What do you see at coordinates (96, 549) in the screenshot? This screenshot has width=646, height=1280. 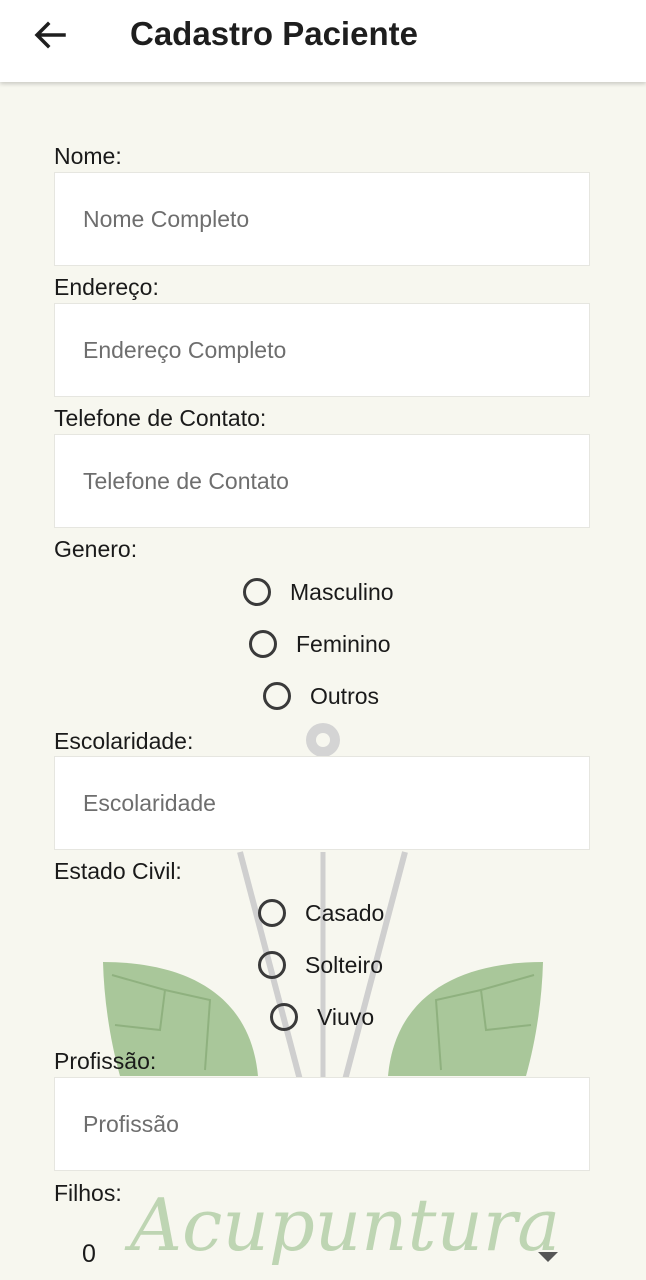 I see `genero-label: Genero:` at bounding box center [96, 549].